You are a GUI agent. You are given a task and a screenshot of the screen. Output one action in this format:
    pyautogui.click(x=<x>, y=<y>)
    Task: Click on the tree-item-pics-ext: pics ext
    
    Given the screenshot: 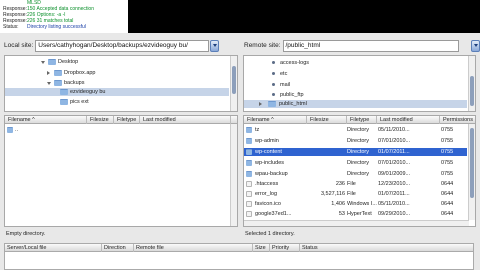 What is the action you would take?
    pyautogui.click(x=117, y=102)
    